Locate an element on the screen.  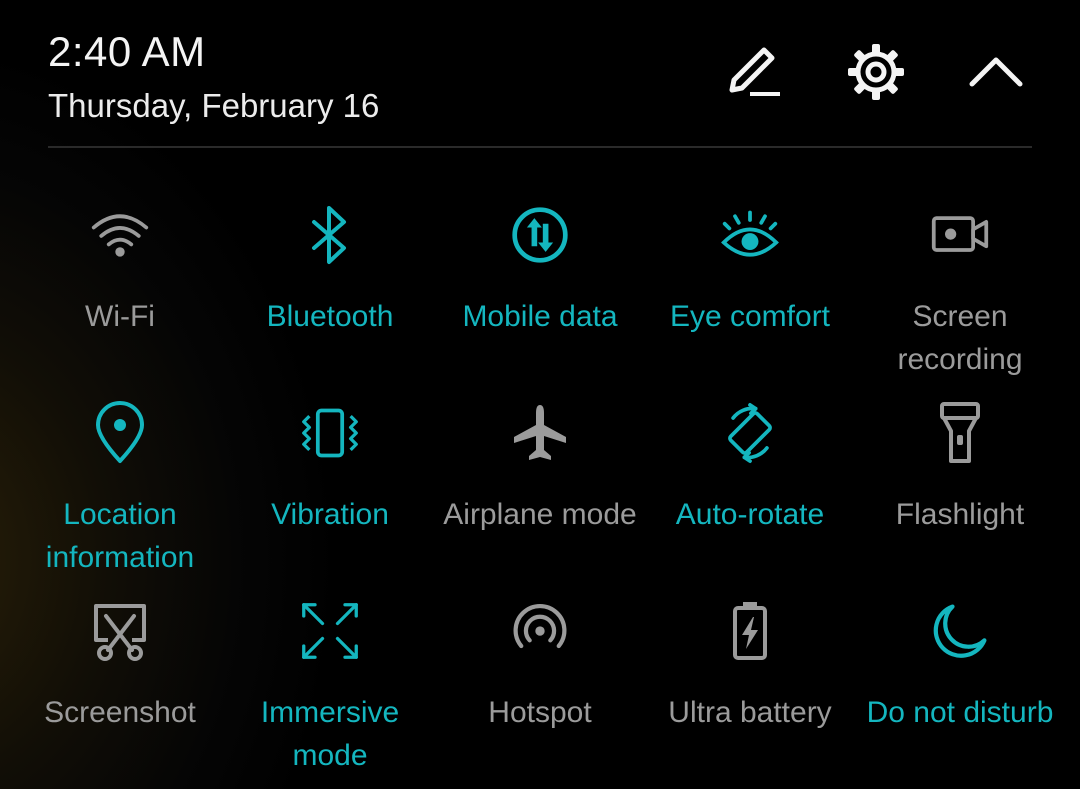
tile-label: Auto-rotate is located at coordinates (750, 514).